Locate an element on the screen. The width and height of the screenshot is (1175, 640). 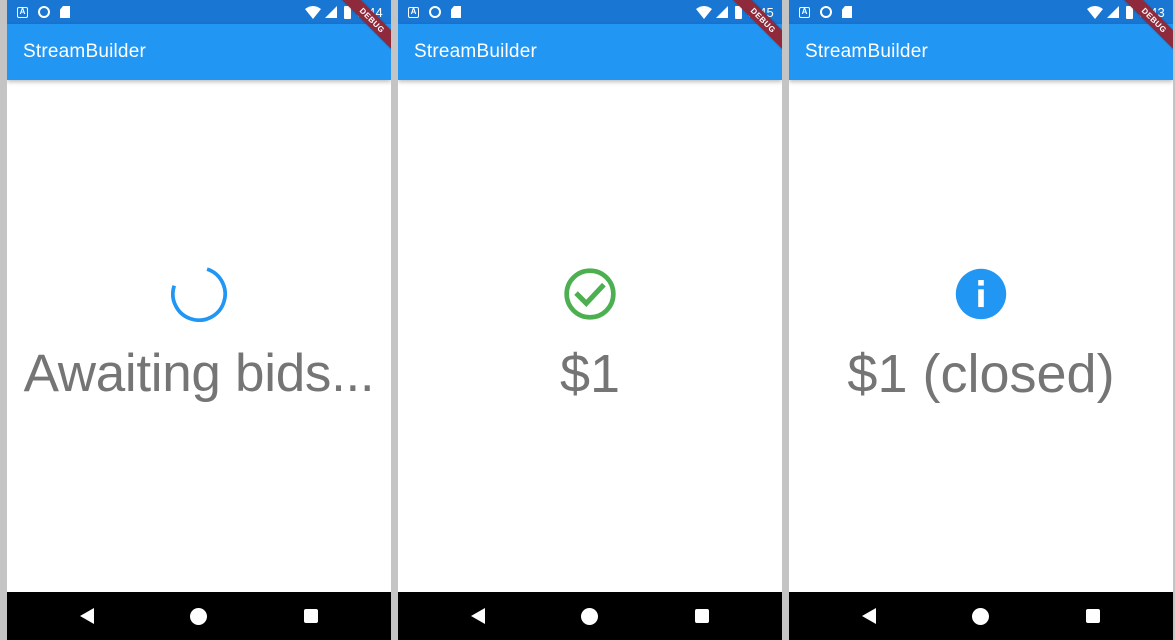
progress-spinner-icon is located at coordinates (199, 294).